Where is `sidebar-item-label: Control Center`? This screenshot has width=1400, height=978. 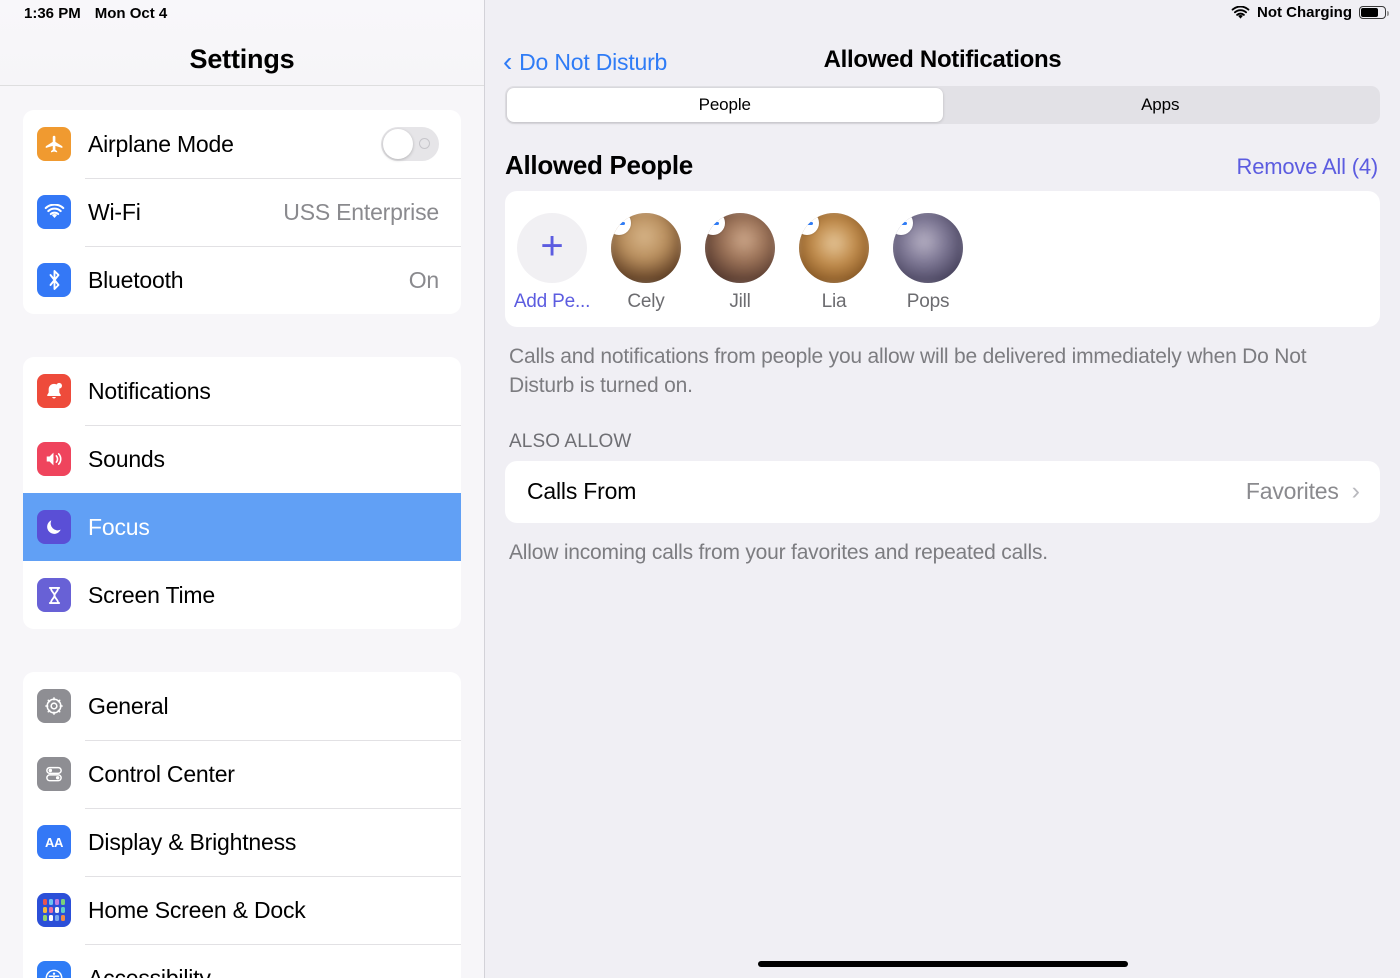 sidebar-item-label: Control Center is located at coordinates (161, 773).